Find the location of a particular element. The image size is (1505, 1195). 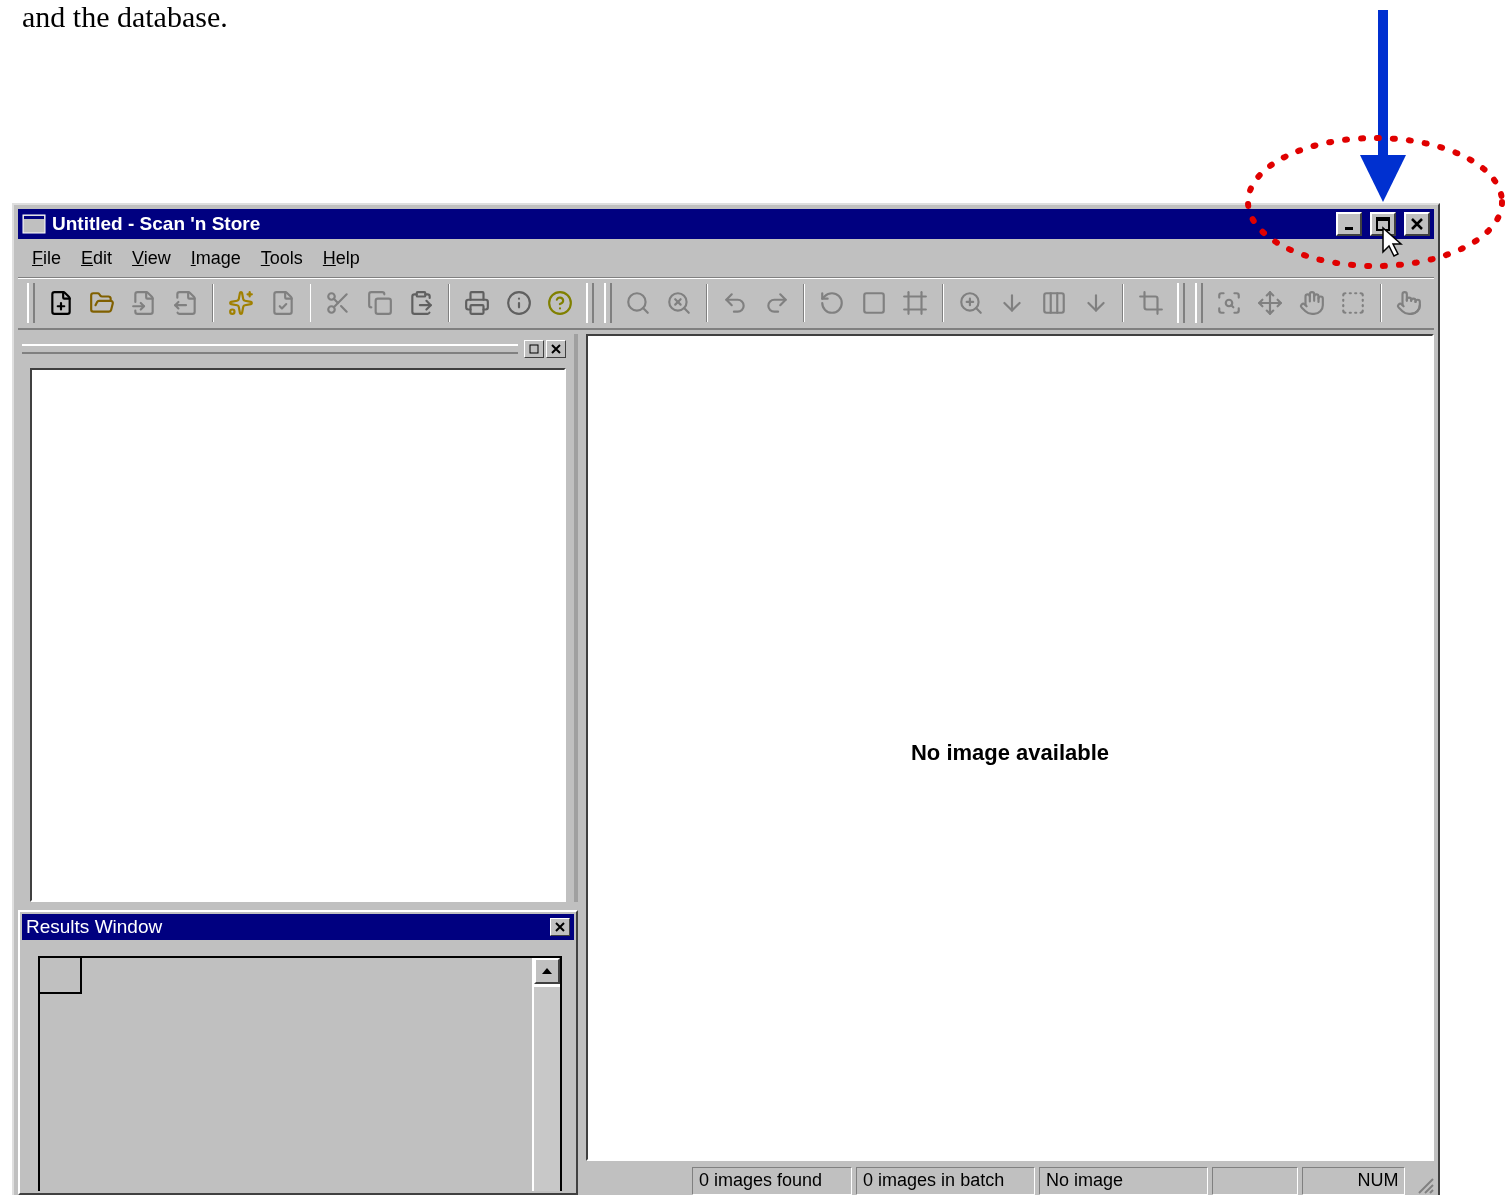

maximize-button is located at coordinates (1383, 224).